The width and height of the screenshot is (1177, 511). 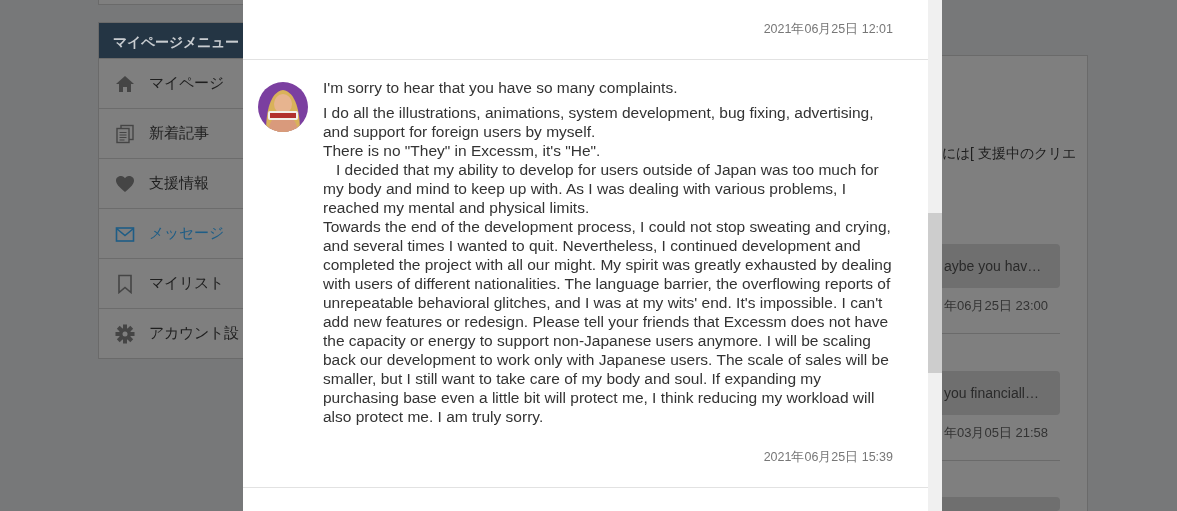 I want to click on message-time: 年03月05日 21:58, so click(x=997, y=433).